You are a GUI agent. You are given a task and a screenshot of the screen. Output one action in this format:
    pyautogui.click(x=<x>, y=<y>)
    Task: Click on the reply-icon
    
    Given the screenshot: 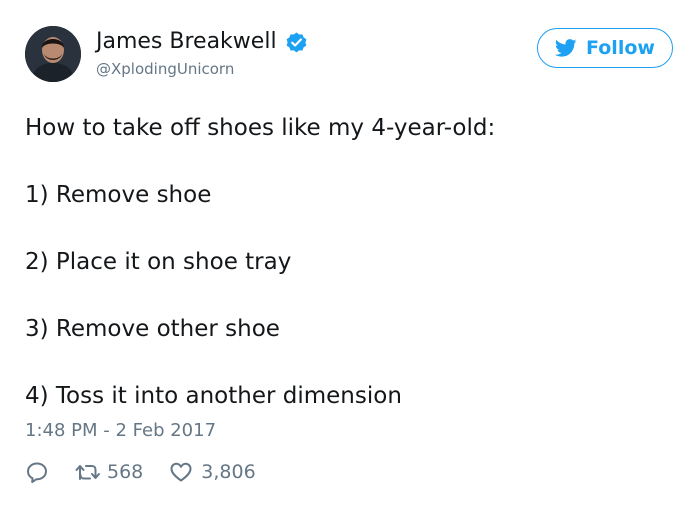 What is the action you would take?
    pyautogui.click(x=37, y=472)
    